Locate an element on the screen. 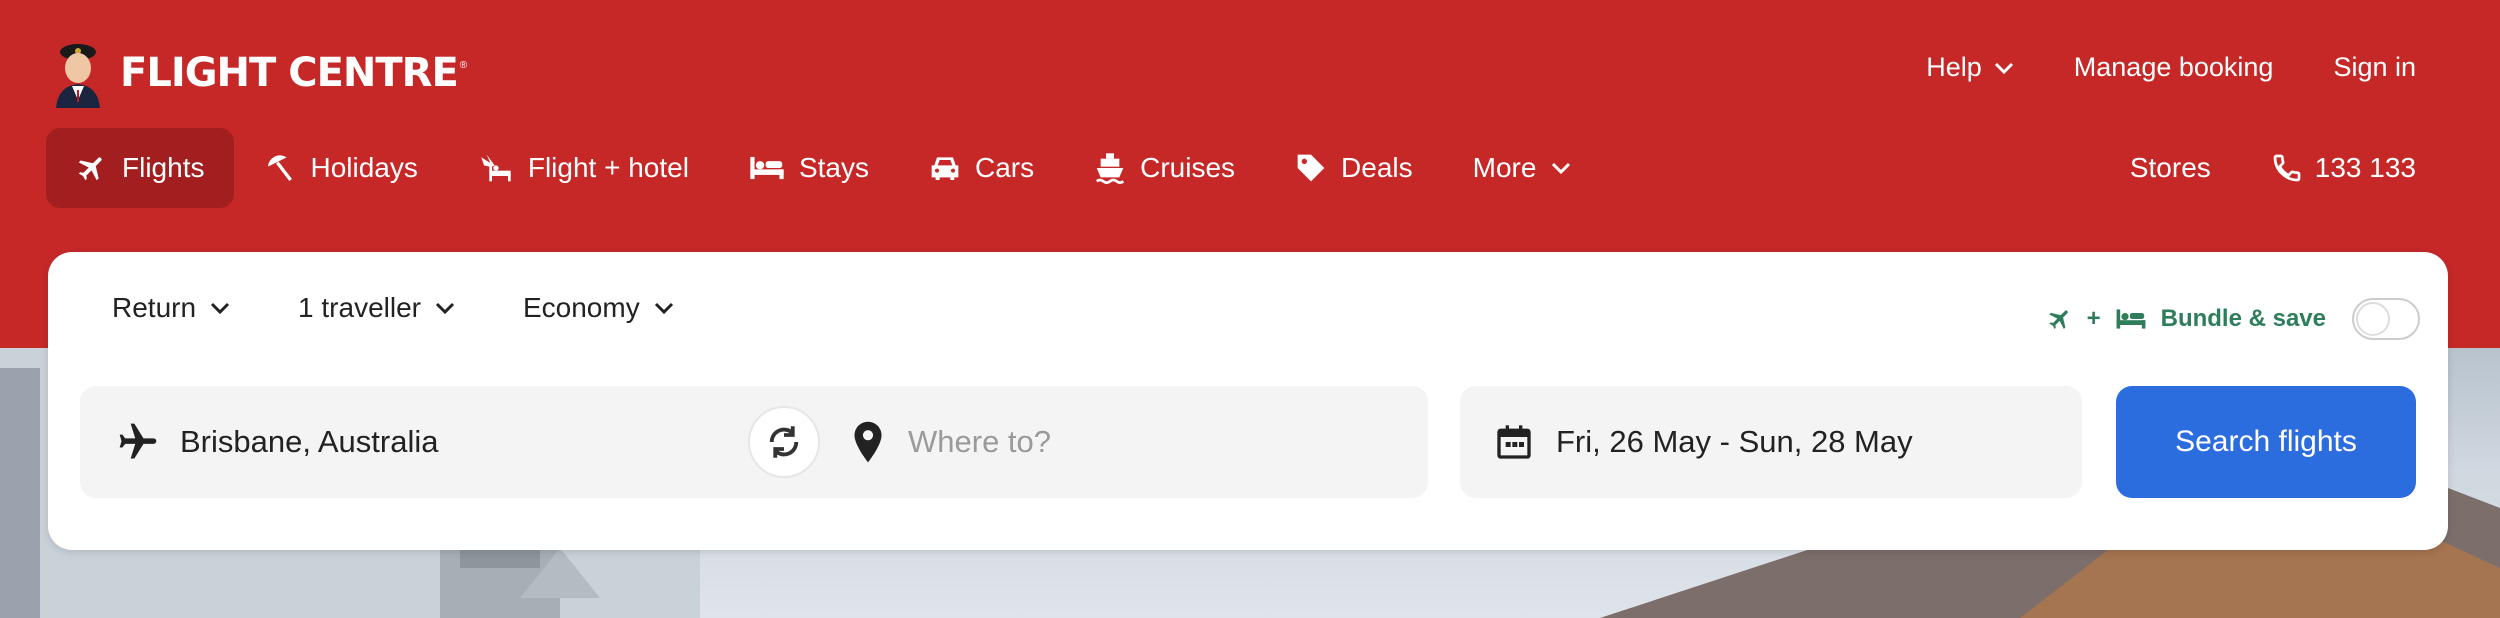 The image size is (2500, 618). date-range-value: Fri, 26 May - Sun, 28 May is located at coordinates (1734, 441).